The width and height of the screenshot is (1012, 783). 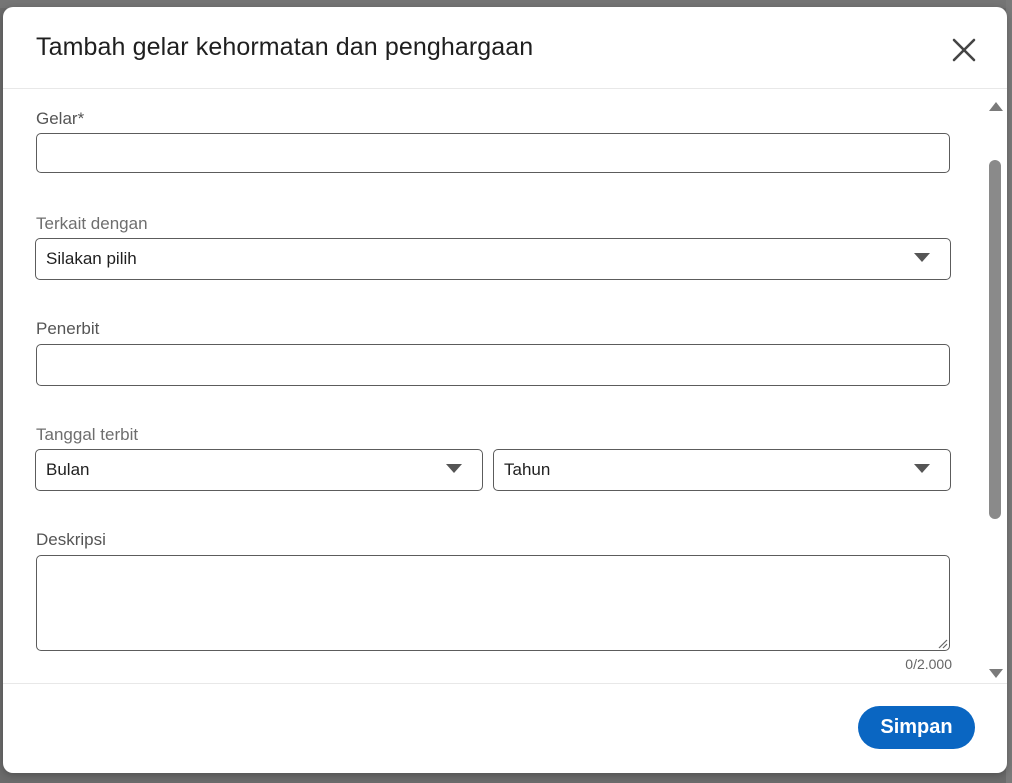 I want to click on scroll-up-arrow-icon, so click(x=996, y=106).